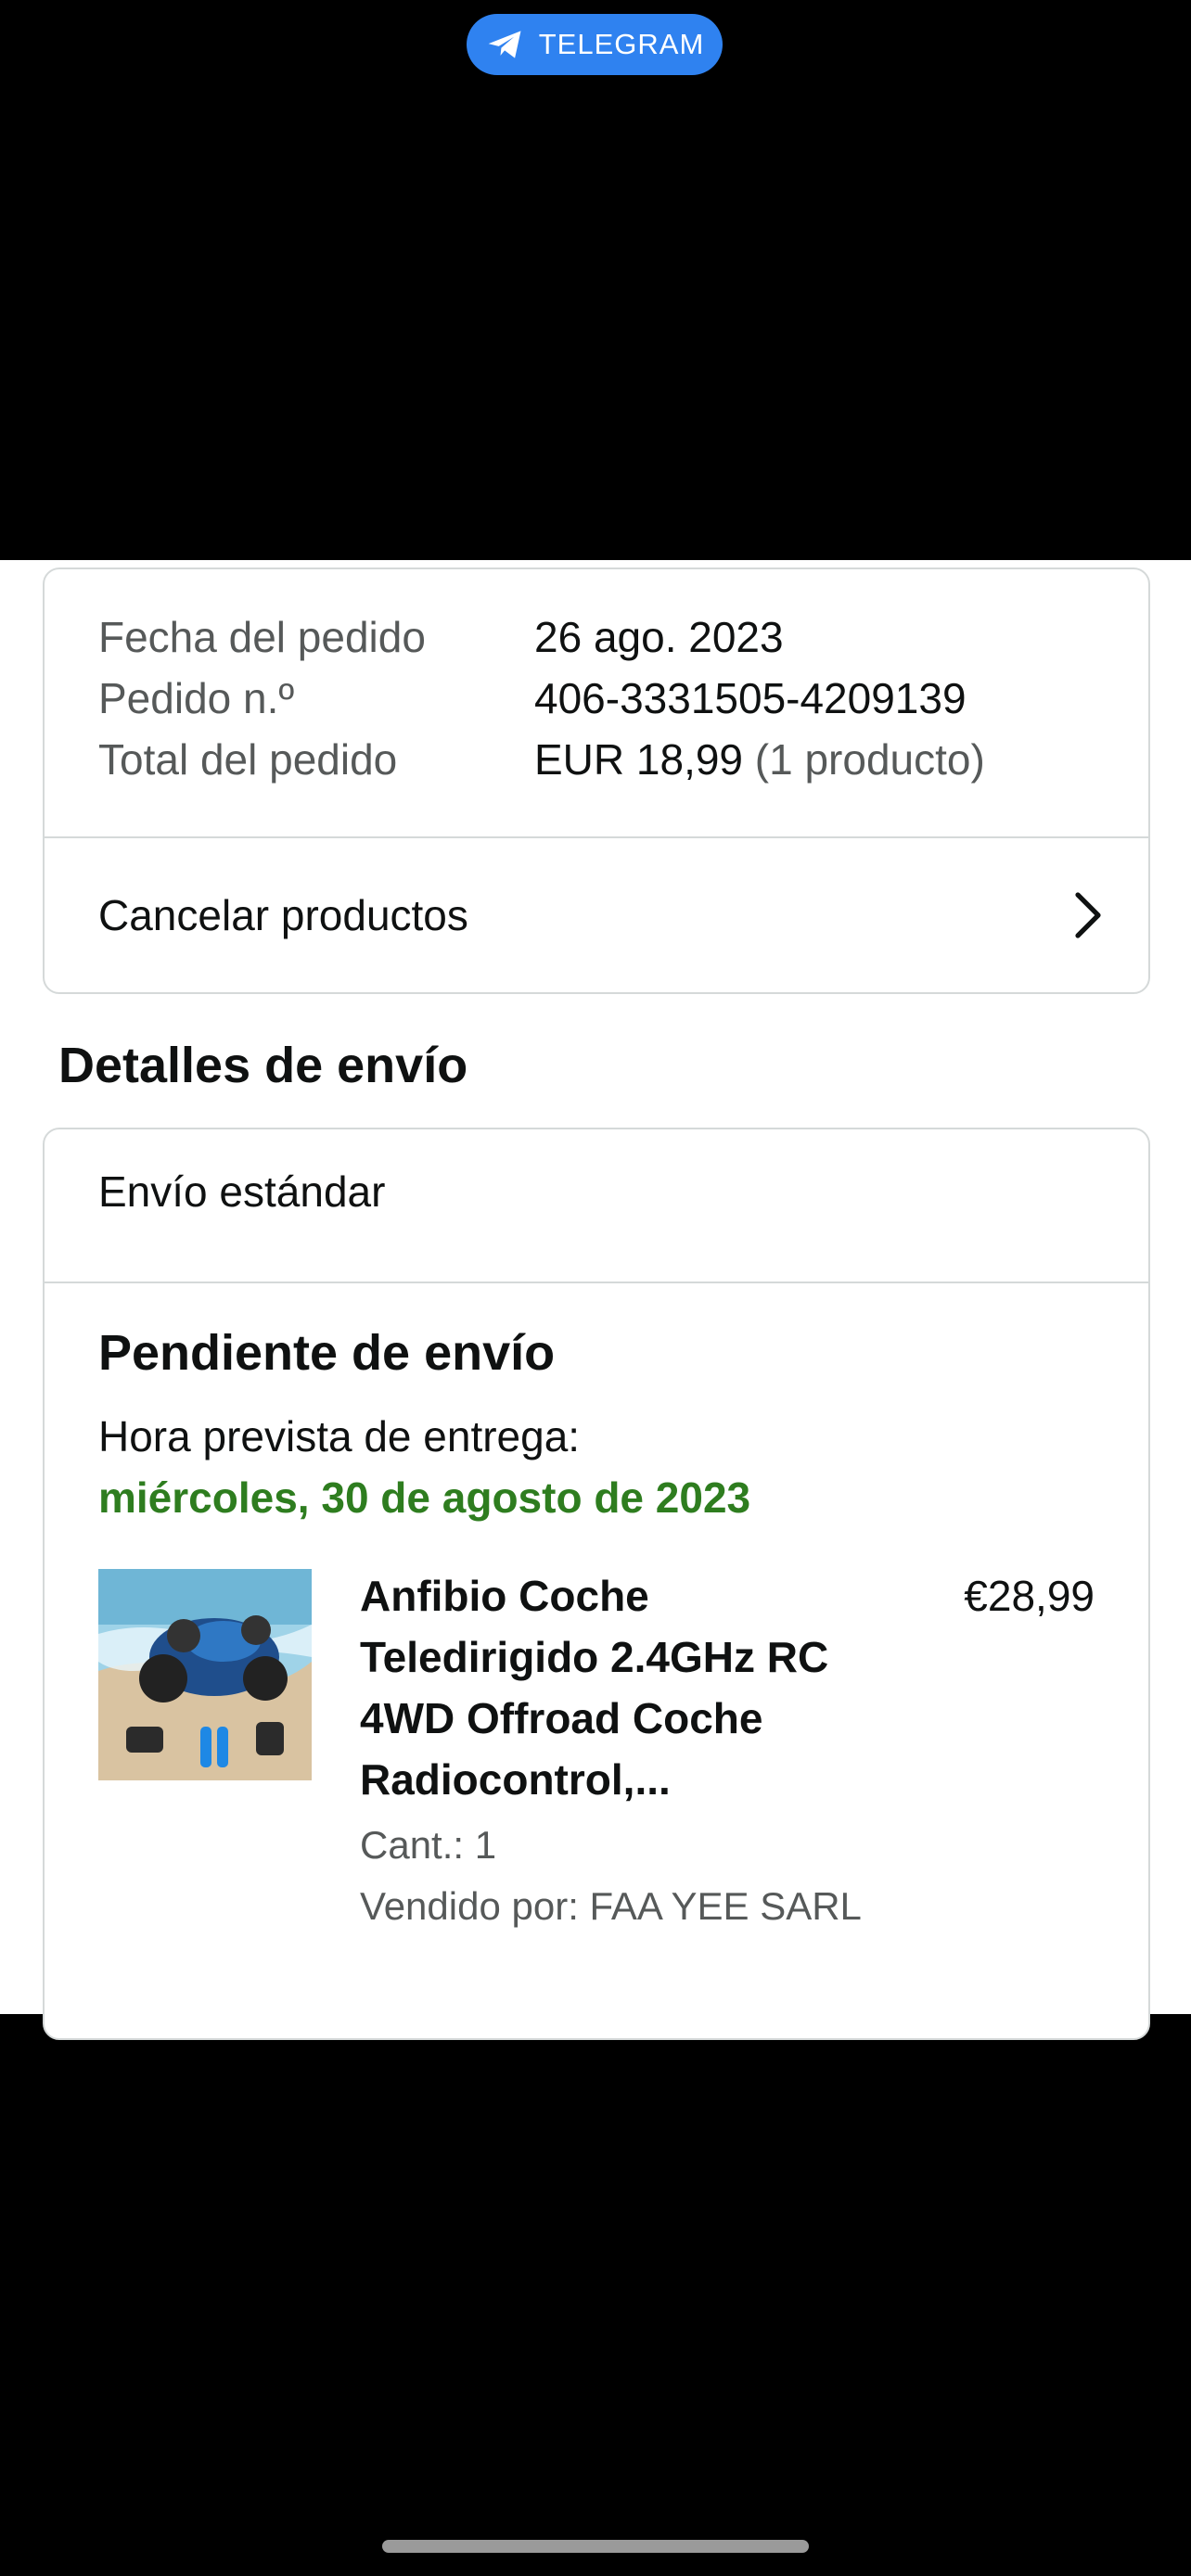 The height and width of the screenshot is (2576, 1191). I want to click on order-total-label: Total del pedido, so click(248, 759).